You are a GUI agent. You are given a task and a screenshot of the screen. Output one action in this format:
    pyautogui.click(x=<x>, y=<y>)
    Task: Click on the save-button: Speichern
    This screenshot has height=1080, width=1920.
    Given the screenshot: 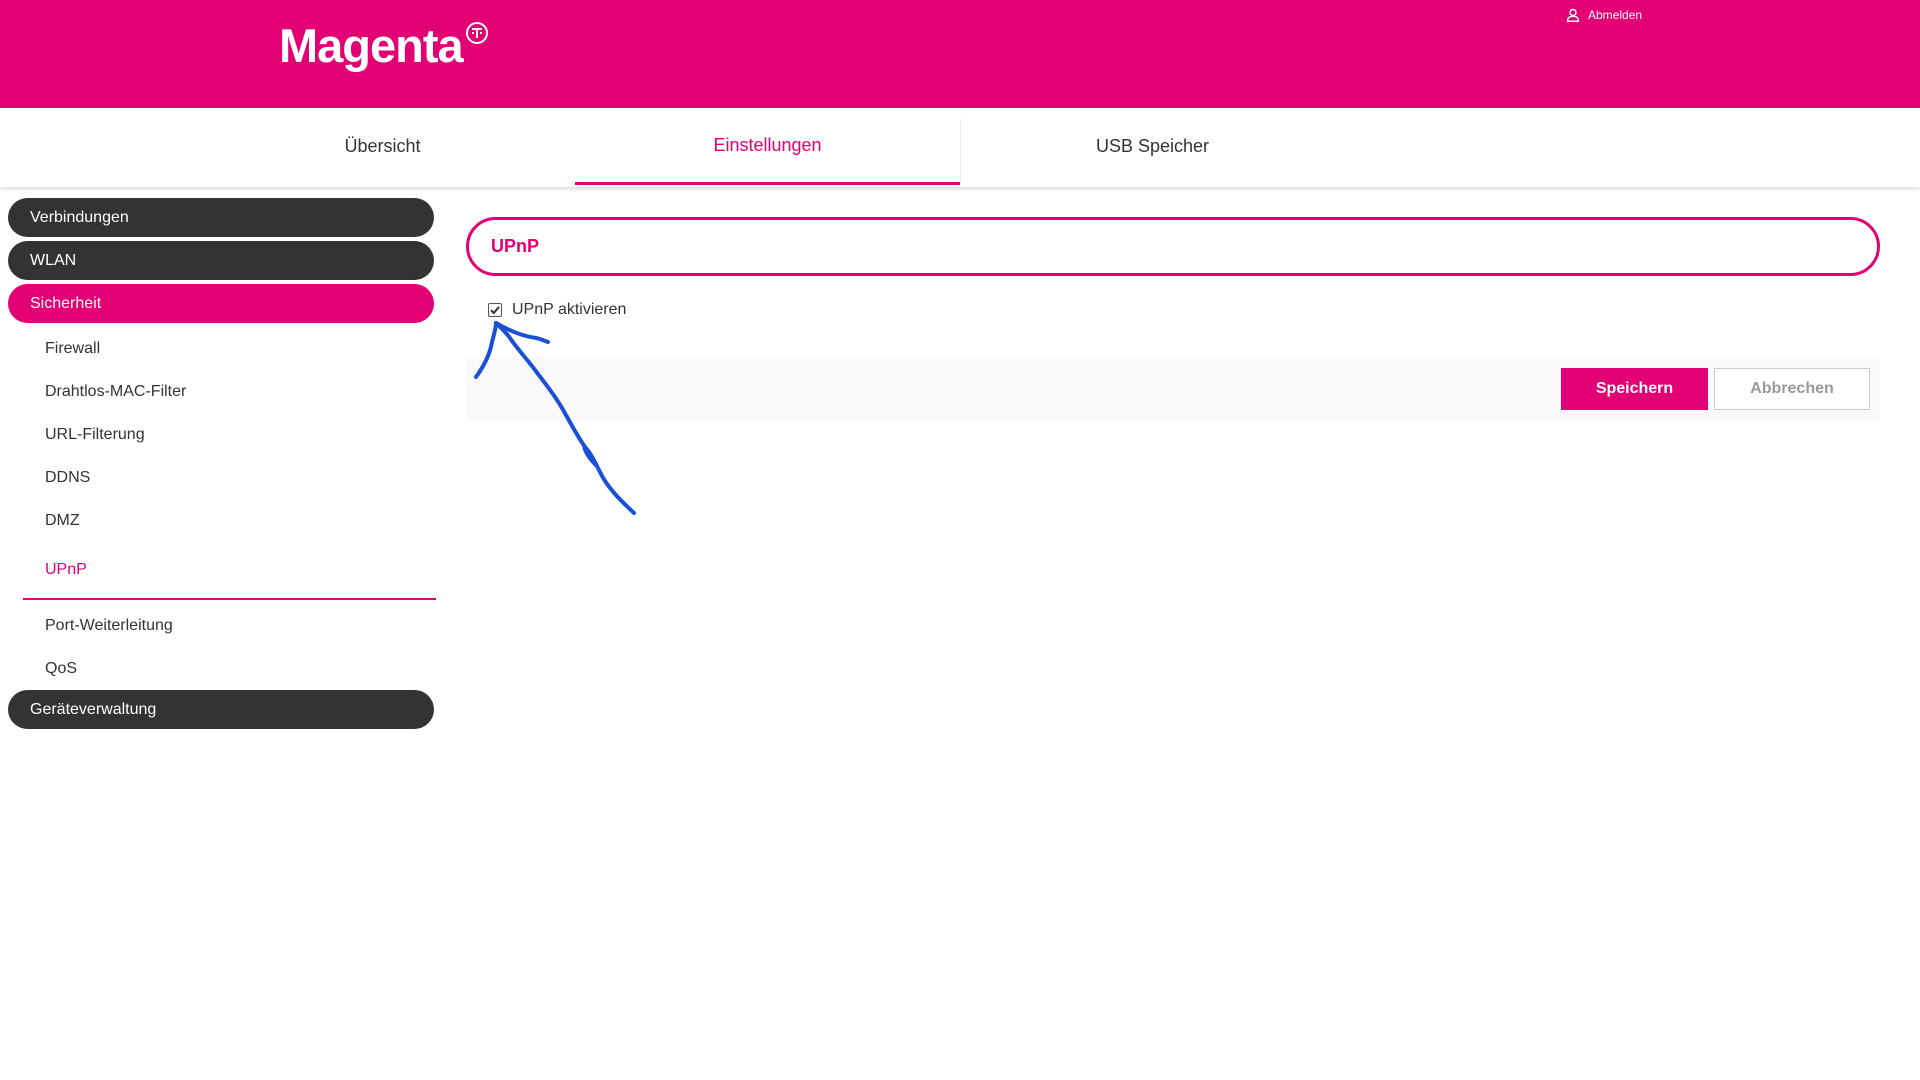 What is the action you would take?
    pyautogui.click(x=1634, y=389)
    